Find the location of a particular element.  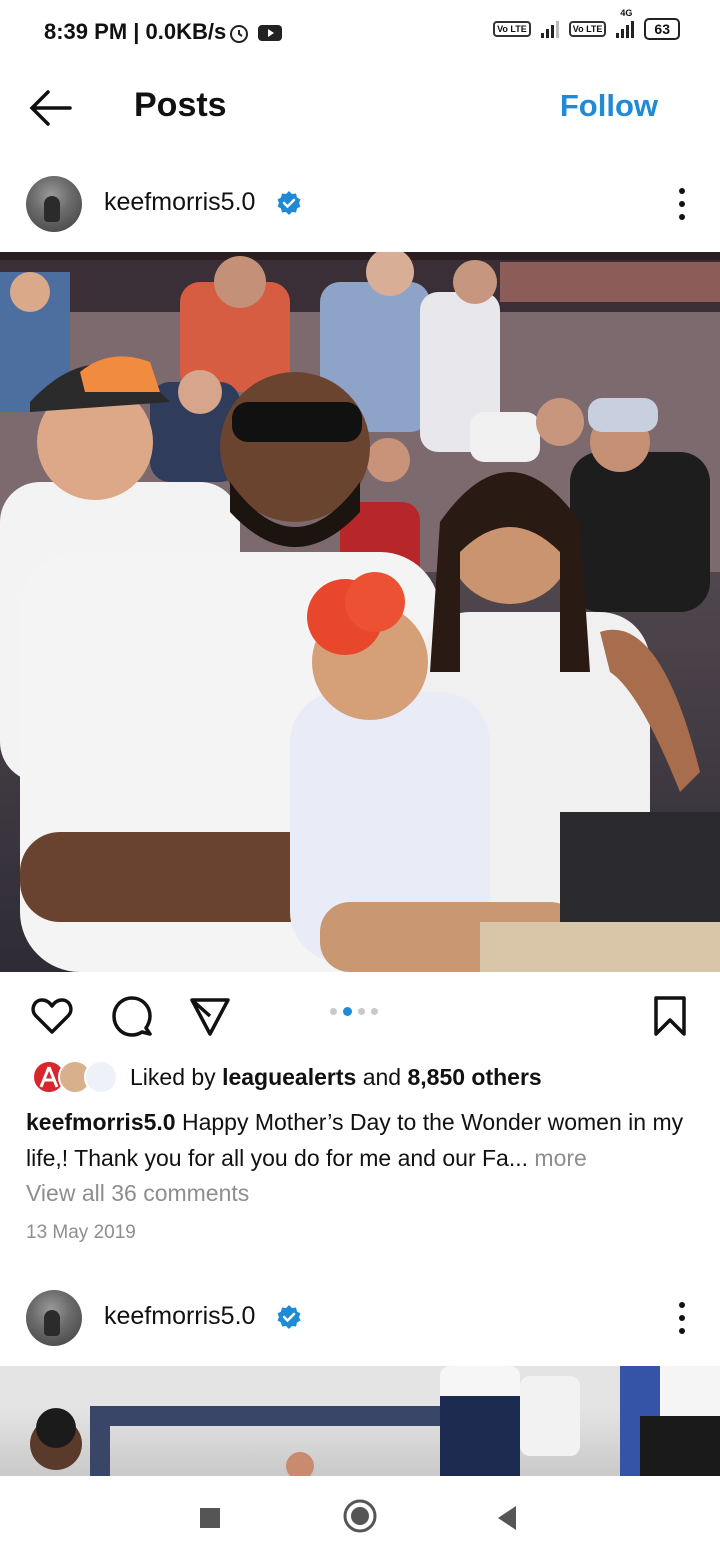

next-post-header: keefmorris5.0 is located at coordinates (360, 1318).